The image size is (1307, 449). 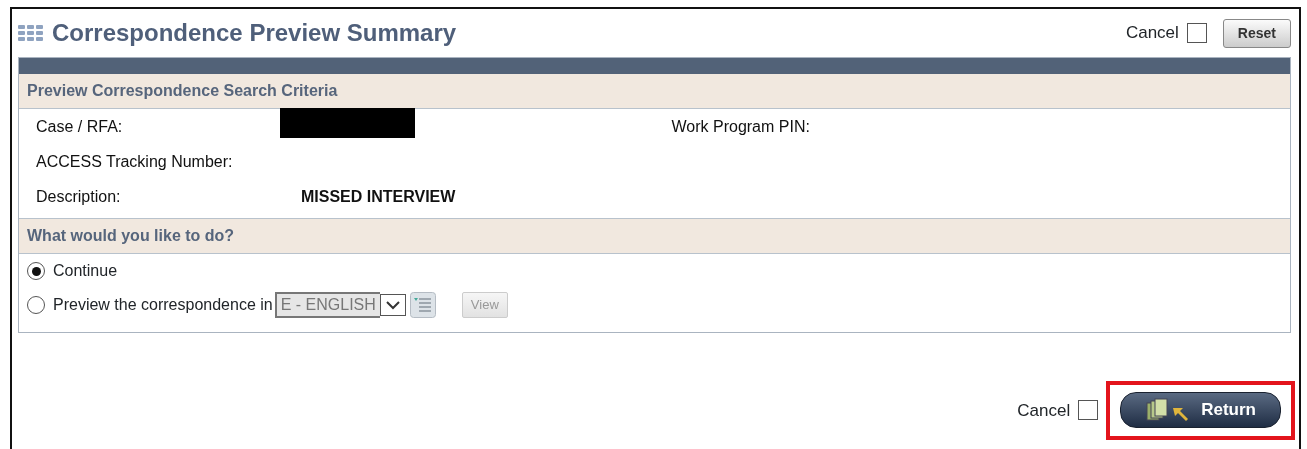 What do you see at coordinates (740, 126) in the screenshot?
I see `field-label: Work Program PIN:` at bounding box center [740, 126].